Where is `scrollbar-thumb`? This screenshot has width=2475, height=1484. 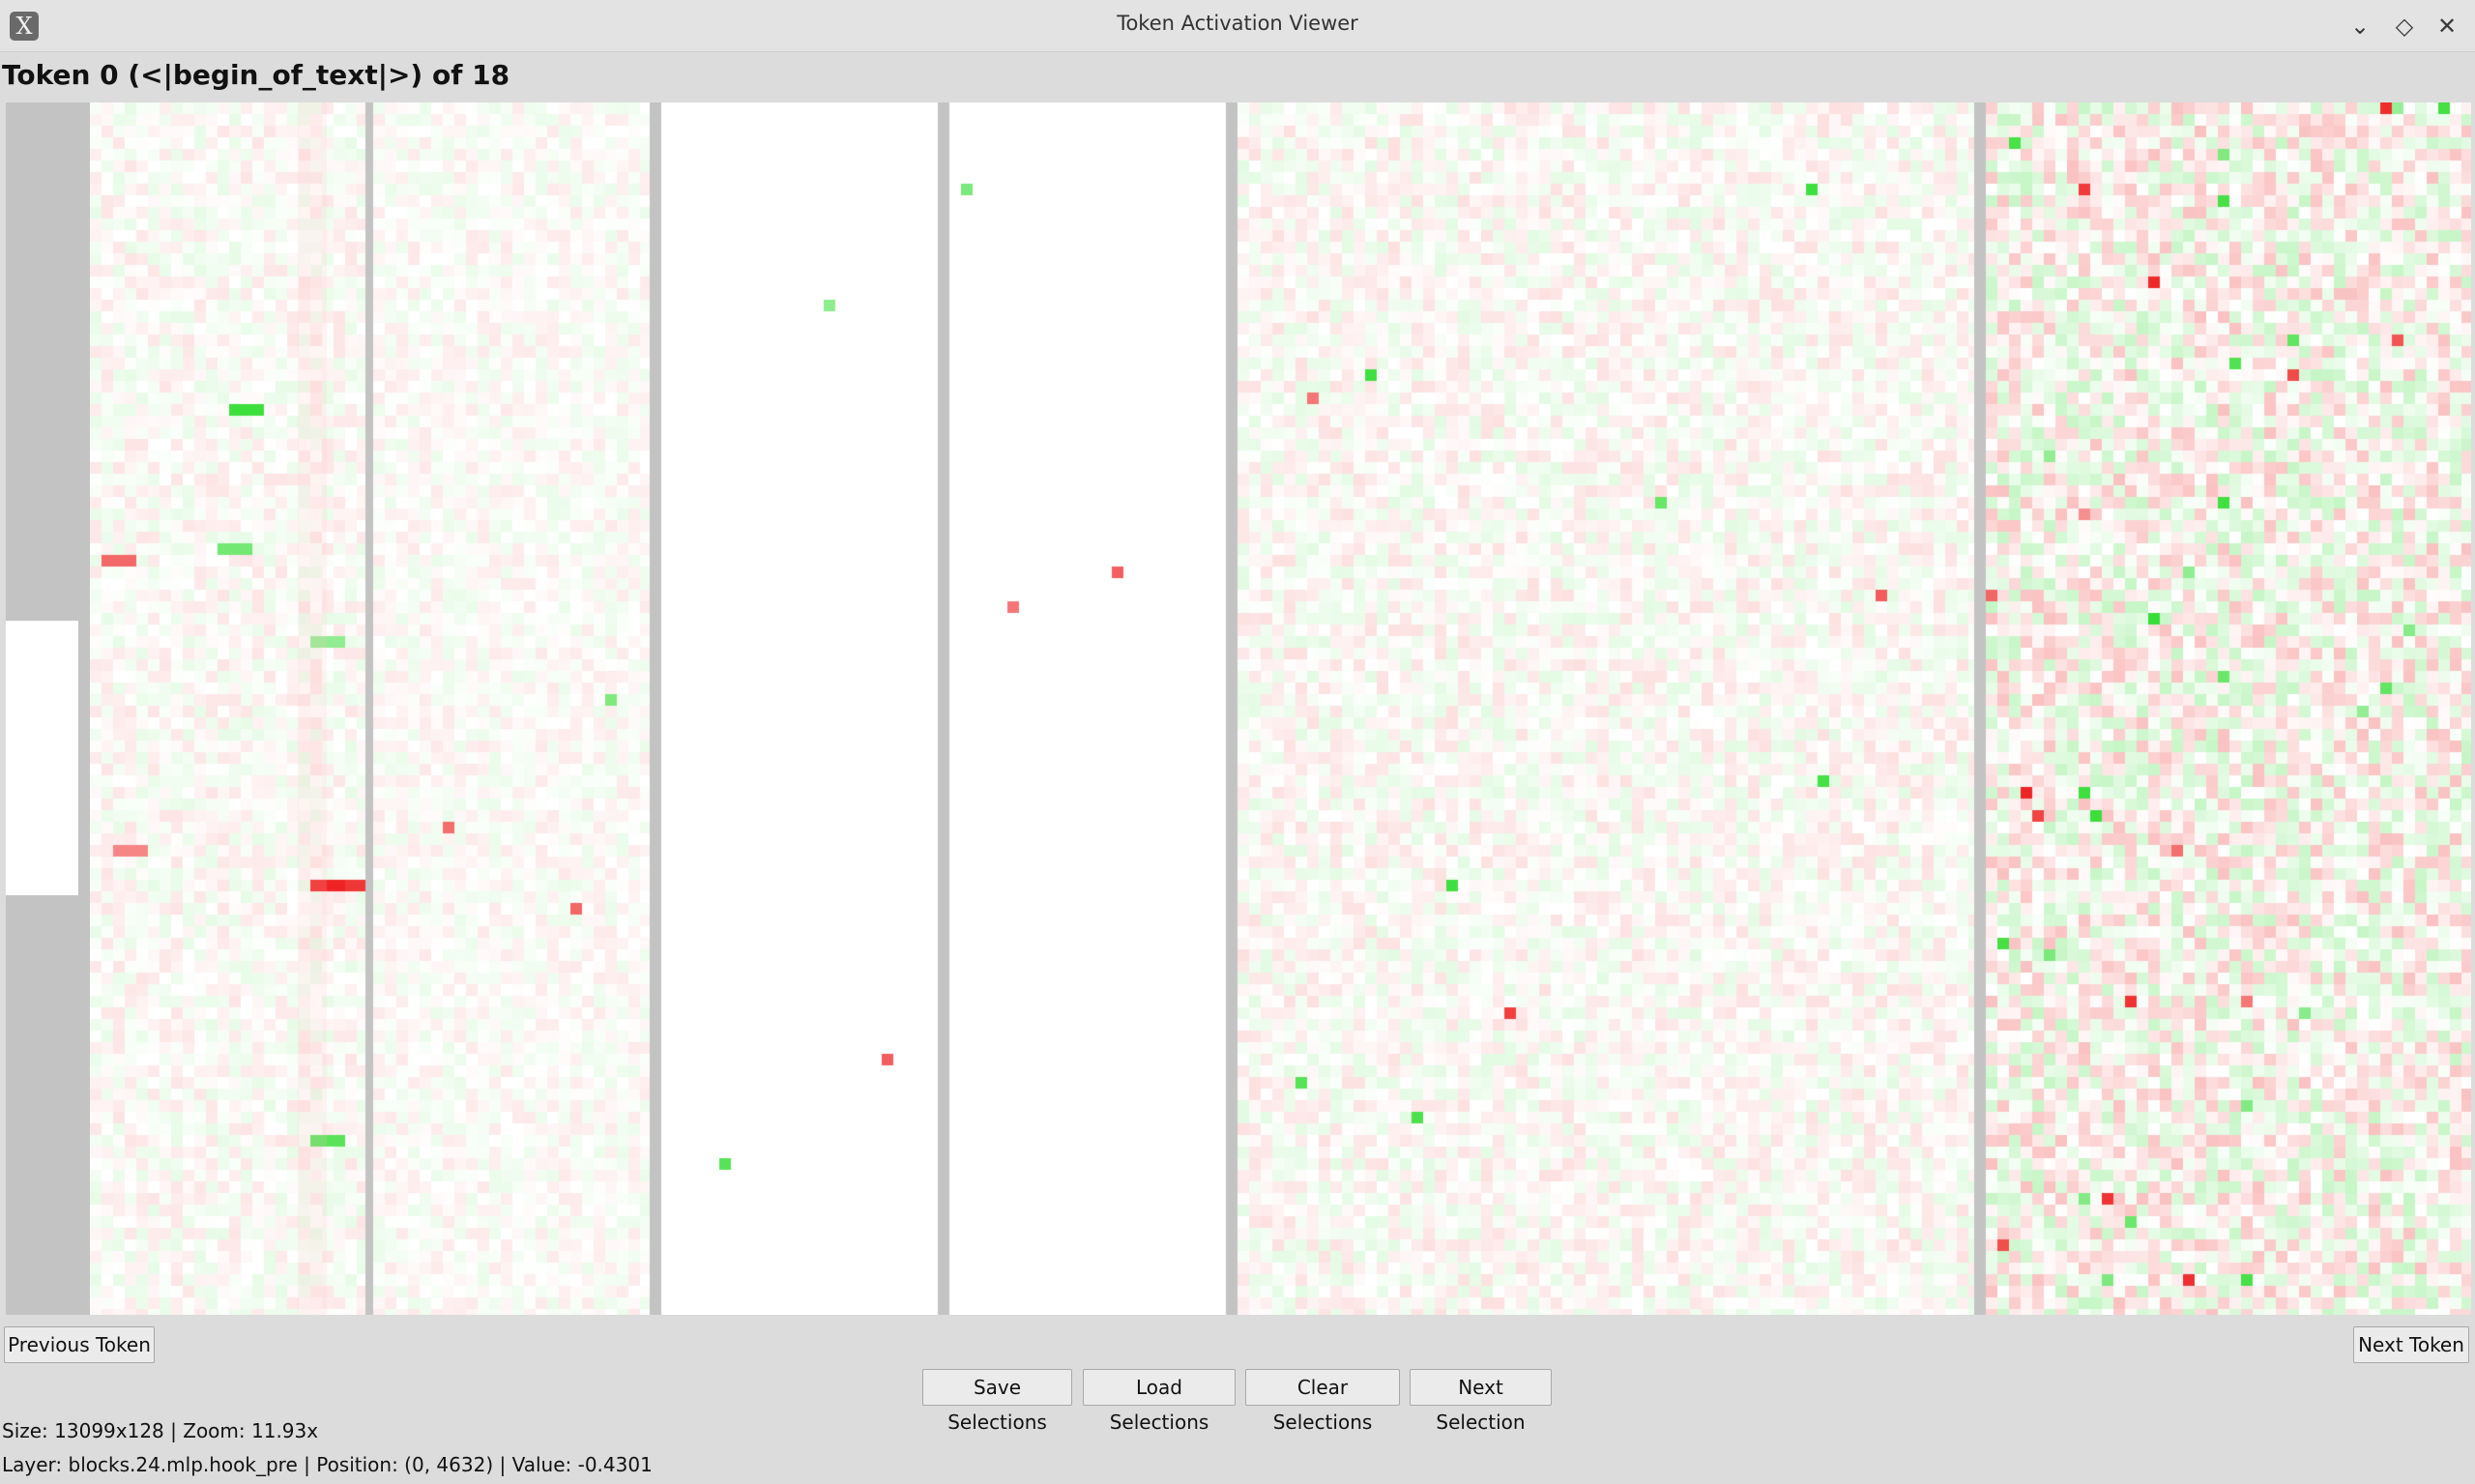
scrollbar-thumb is located at coordinates (42, 758).